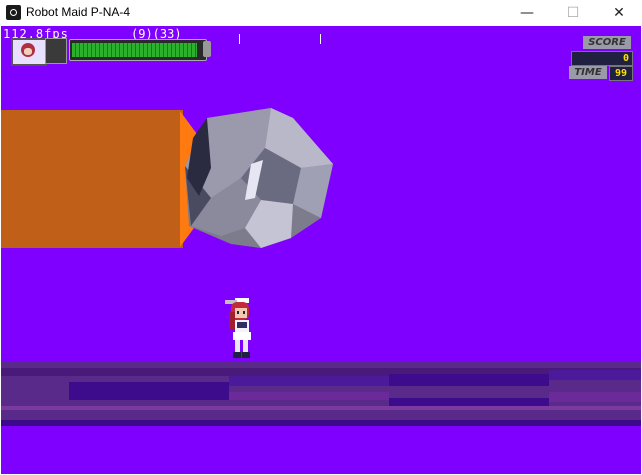 The height and width of the screenshot is (475, 642). I want to click on health-bar, so click(138, 50).